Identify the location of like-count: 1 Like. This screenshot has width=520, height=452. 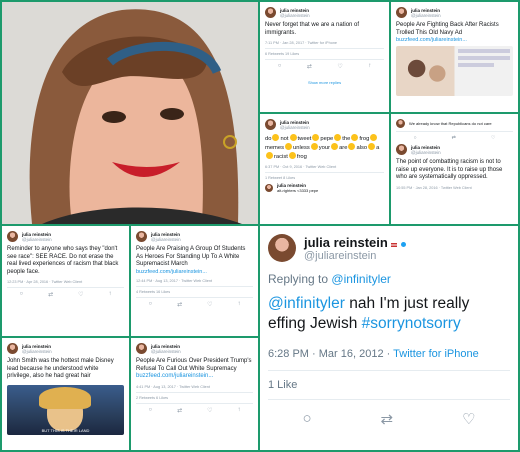
(389, 380).